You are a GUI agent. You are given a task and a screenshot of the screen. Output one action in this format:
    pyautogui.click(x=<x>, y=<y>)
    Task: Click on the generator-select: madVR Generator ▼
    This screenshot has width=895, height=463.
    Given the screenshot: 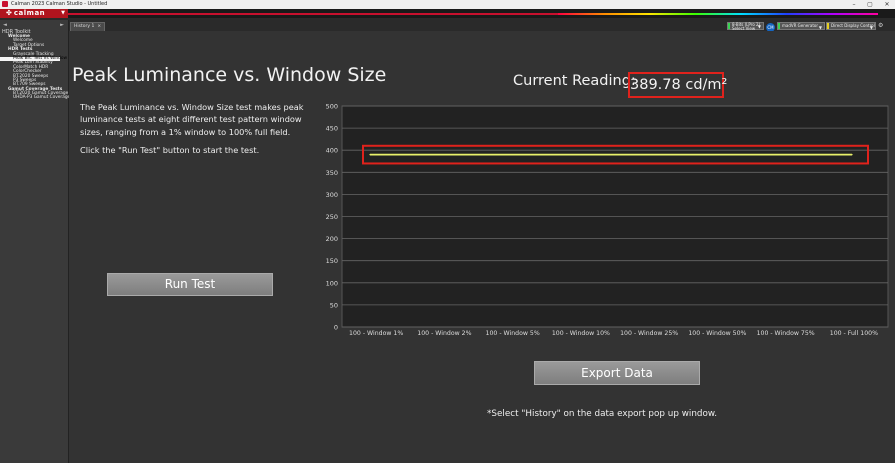 What is the action you would take?
    pyautogui.click(x=801, y=26)
    